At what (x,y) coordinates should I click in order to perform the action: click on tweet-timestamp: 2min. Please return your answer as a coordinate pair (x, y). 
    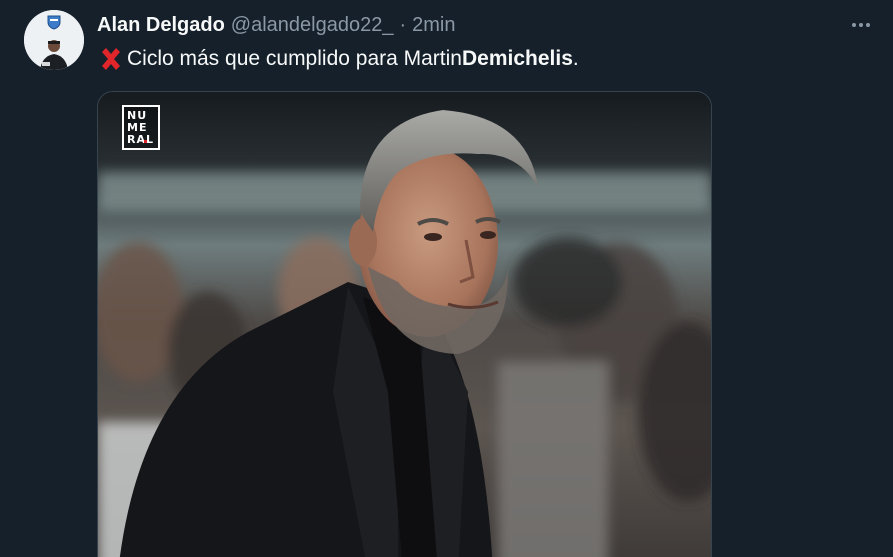
    Looking at the image, I should click on (433, 25).